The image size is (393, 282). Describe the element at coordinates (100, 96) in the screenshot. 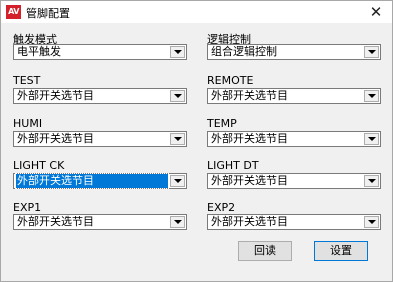

I see `test-select: 外部开关选节目` at that location.